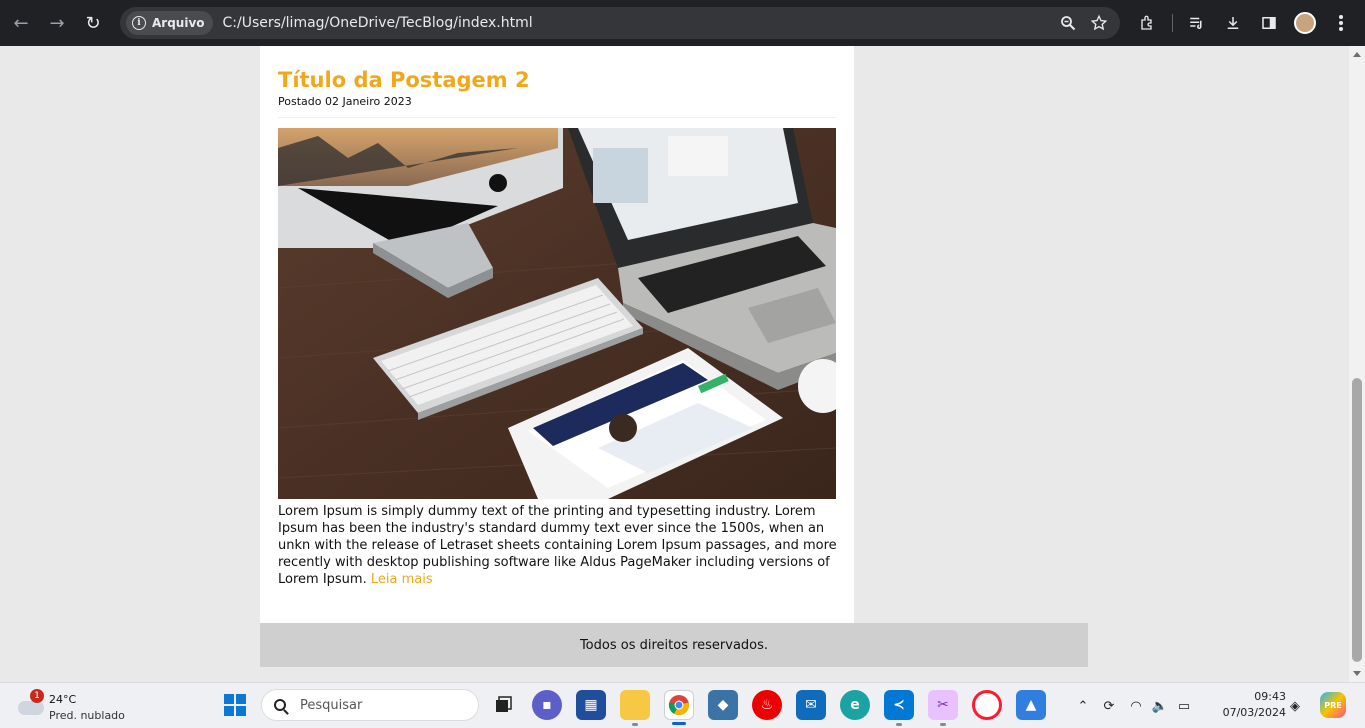 This screenshot has height=728, width=1365. I want to click on snipping-tool-app: ✂, so click(943, 708).